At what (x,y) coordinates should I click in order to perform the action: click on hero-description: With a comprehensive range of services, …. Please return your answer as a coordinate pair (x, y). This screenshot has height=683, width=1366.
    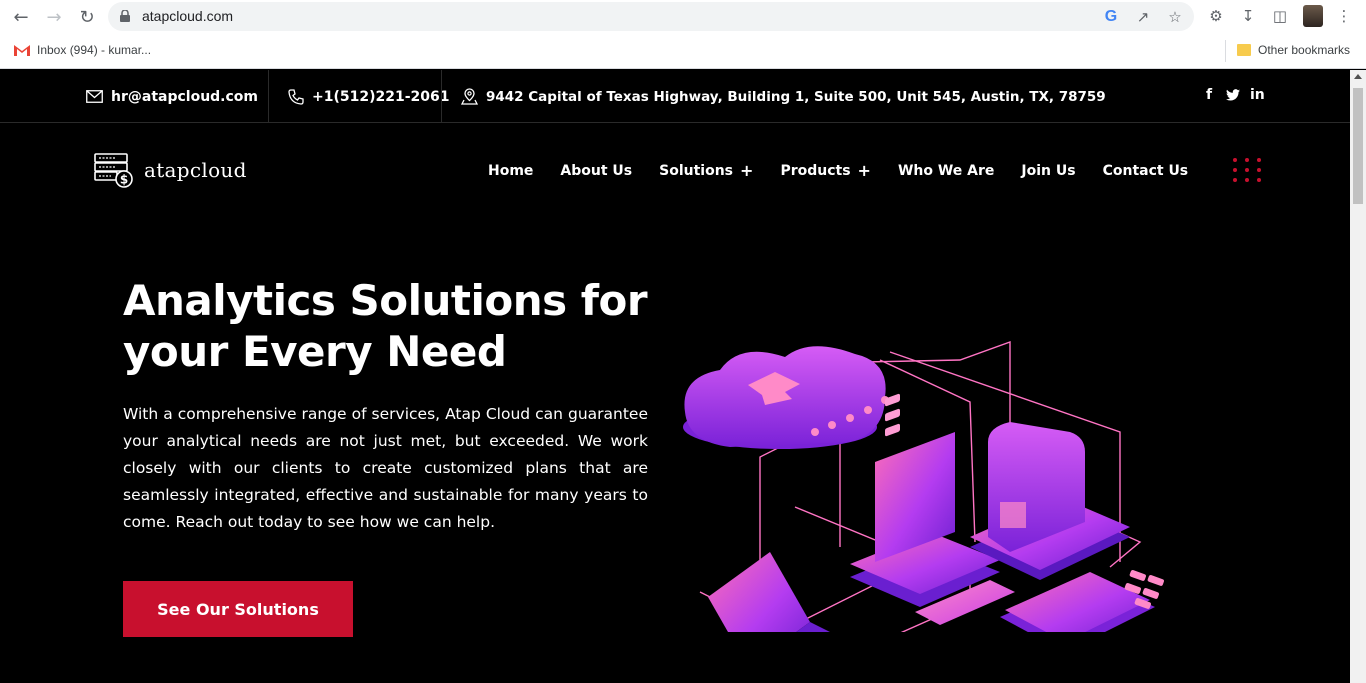
    Looking at the image, I should click on (385, 468).